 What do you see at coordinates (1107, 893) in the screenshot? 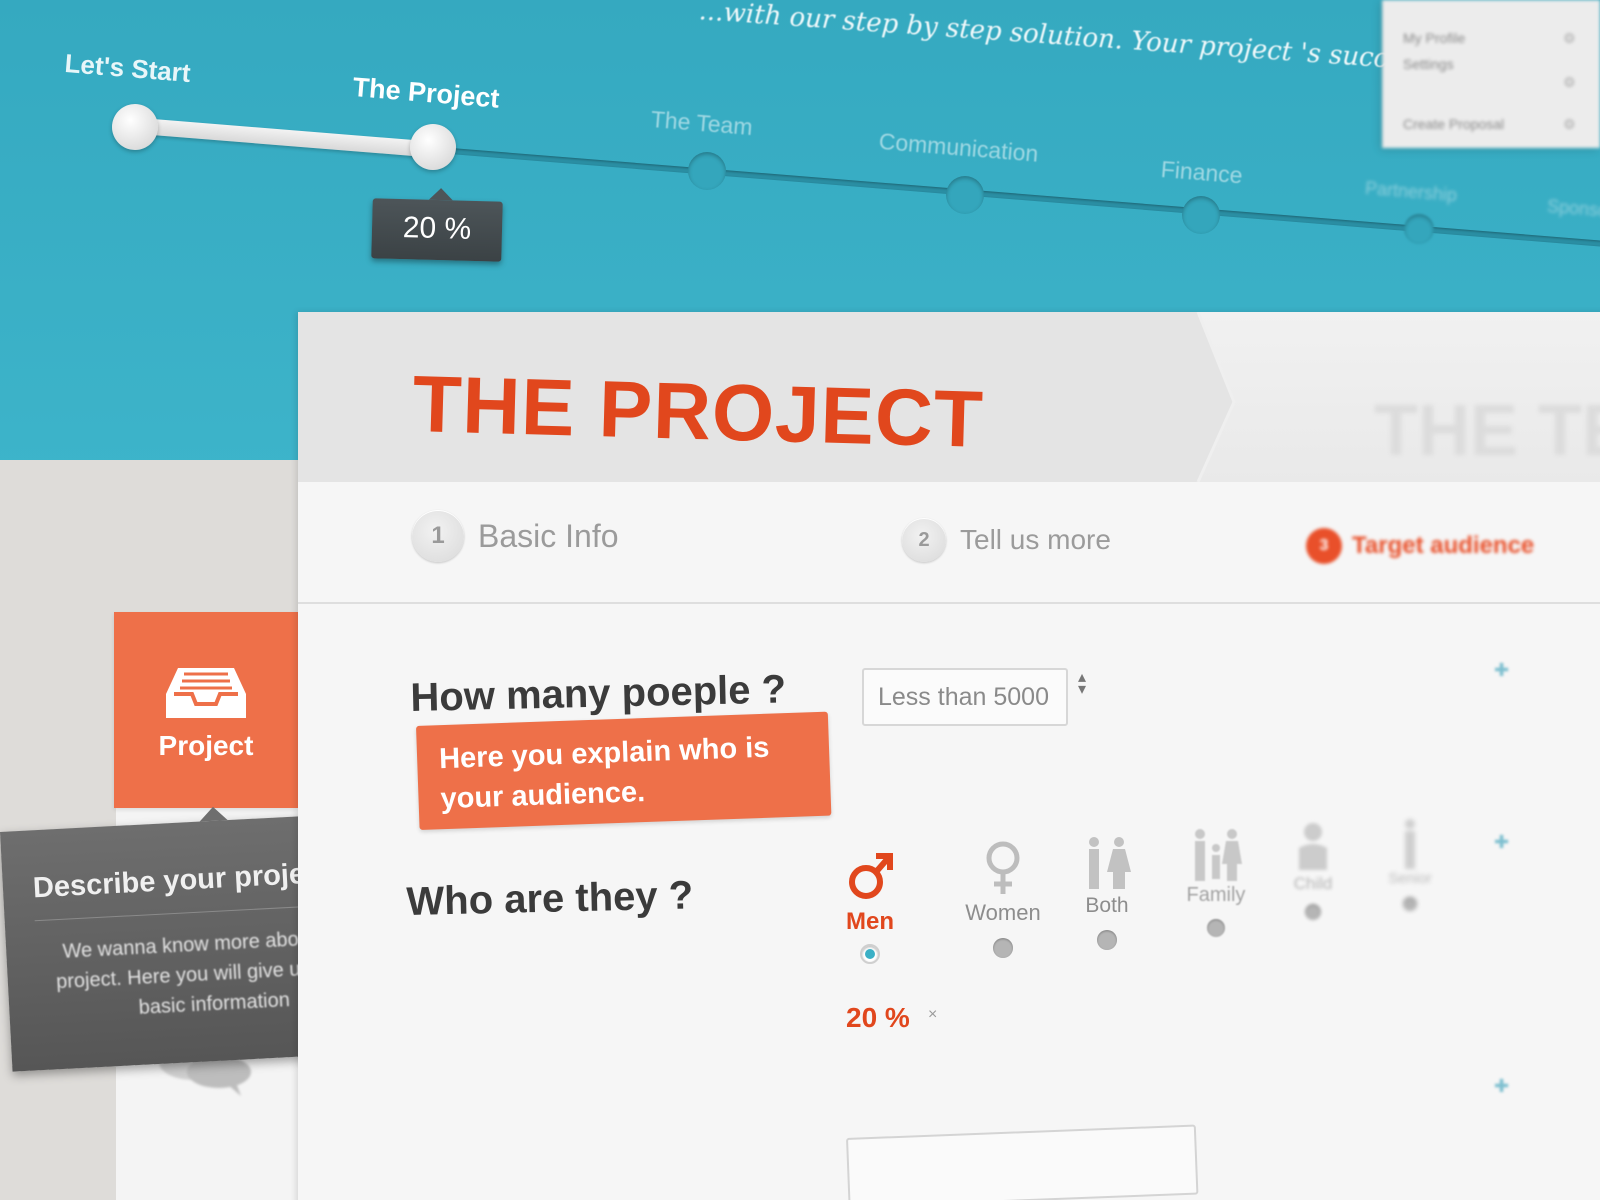
I see `audience-option-both: Both` at bounding box center [1107, 893].